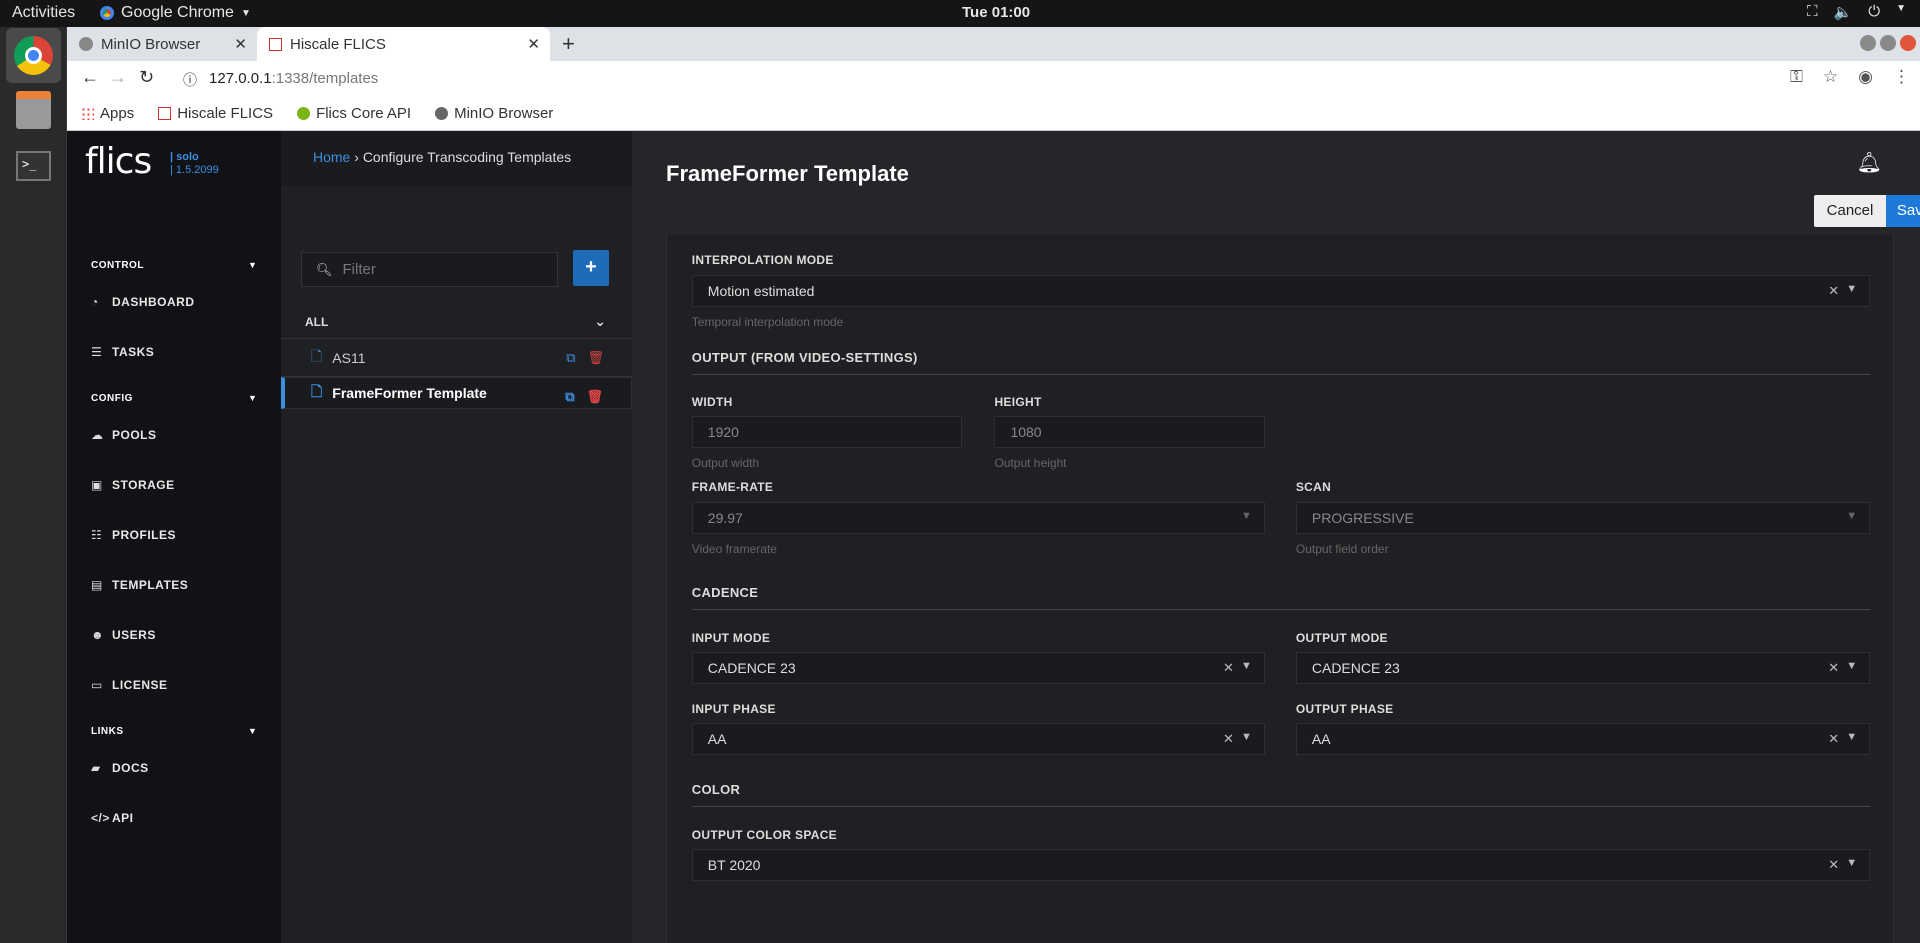 The width and height of the screenshot is (1920, 943). Describe the element at coordinates (95, 302) in the screenshot. I see `dashboard-icon: ◔` at that location.